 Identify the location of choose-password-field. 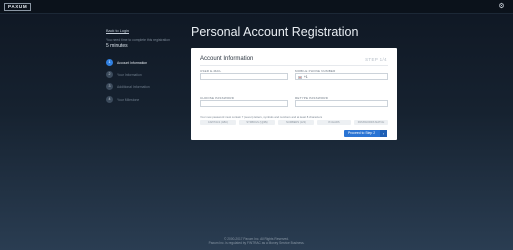
(244, 103).